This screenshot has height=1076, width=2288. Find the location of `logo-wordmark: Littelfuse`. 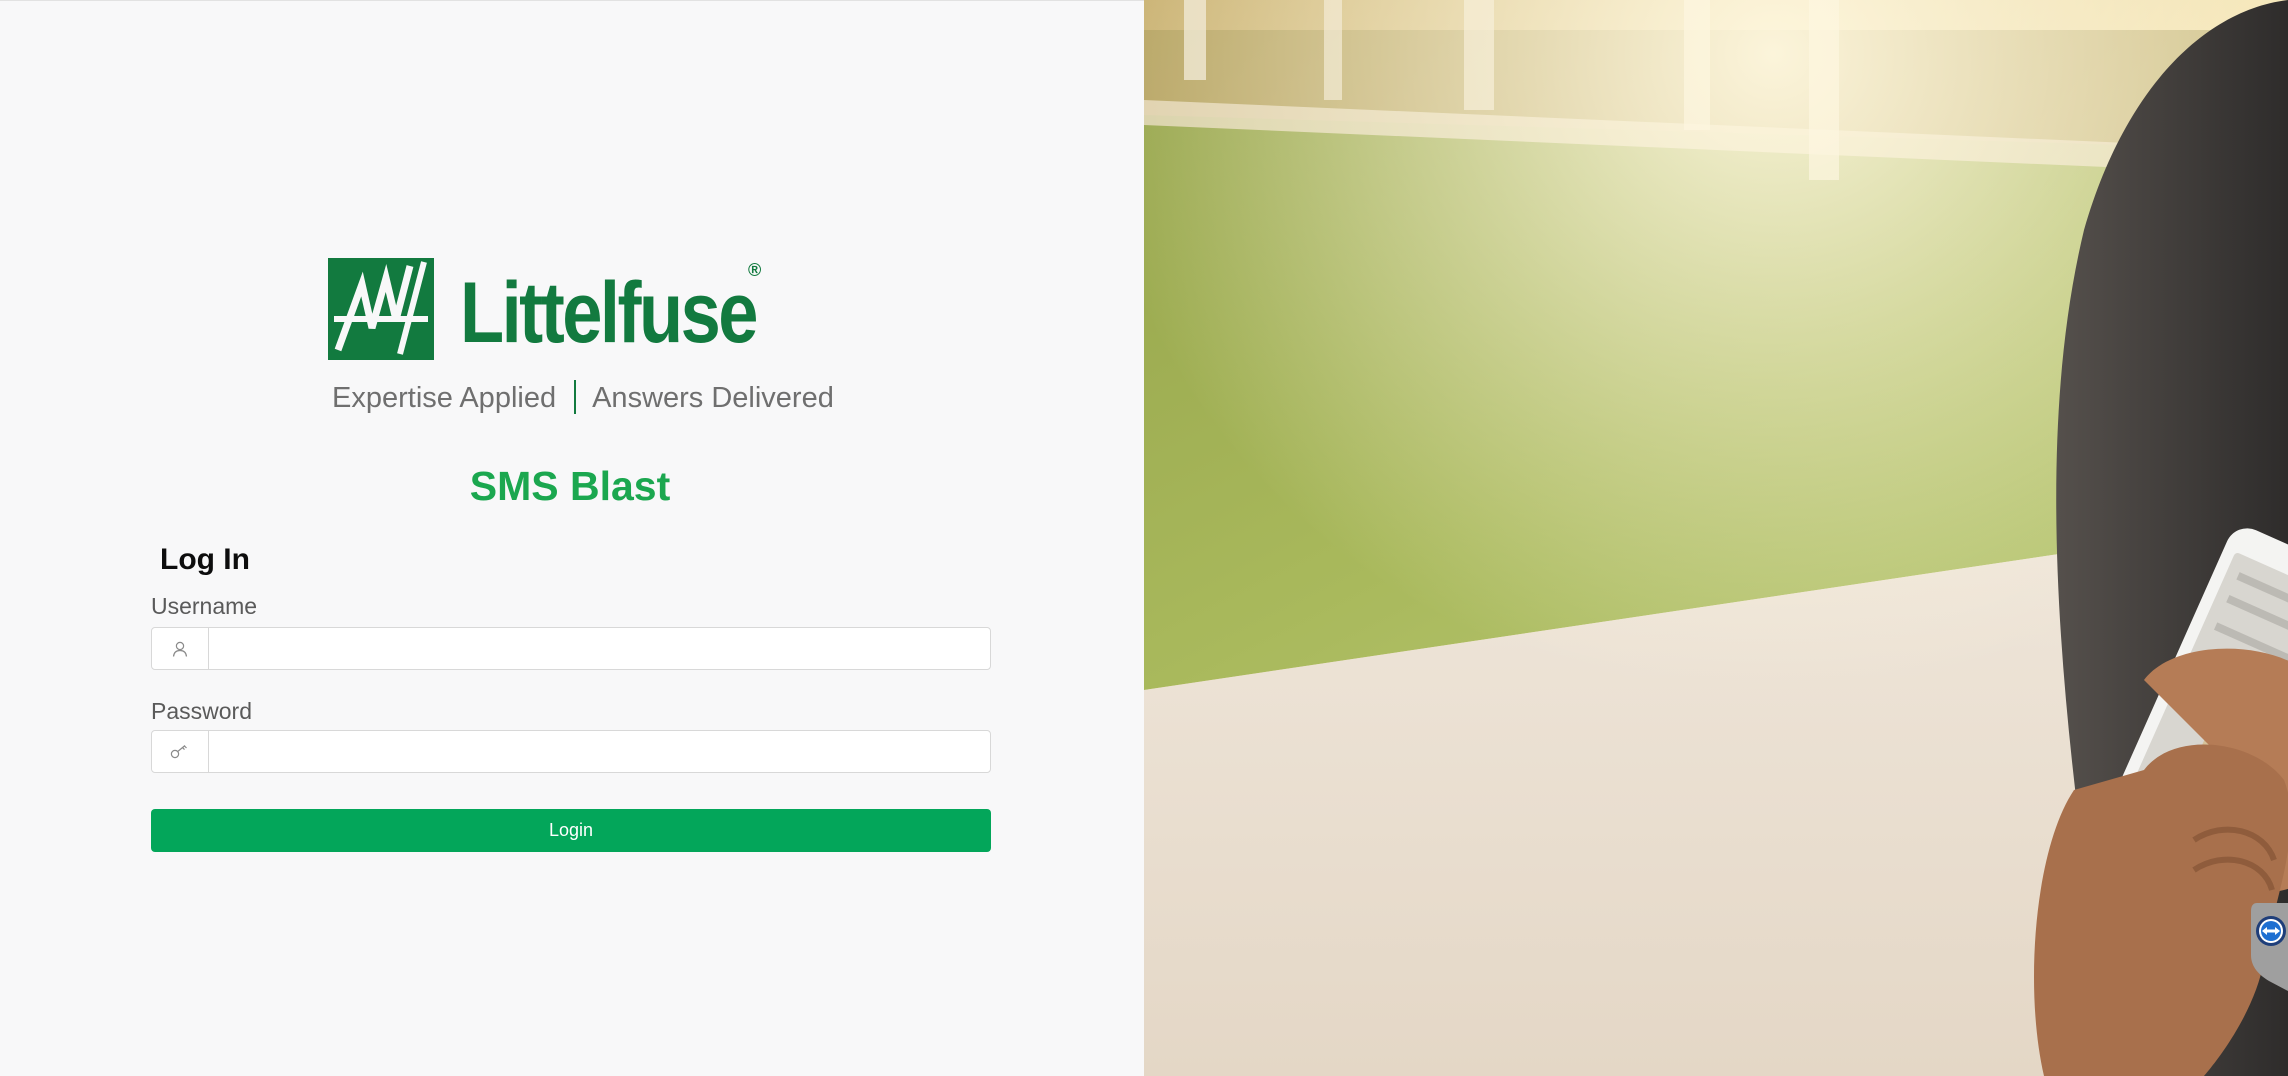

logo-wordmark: Littelfuse is located at coordinates (609, 313).